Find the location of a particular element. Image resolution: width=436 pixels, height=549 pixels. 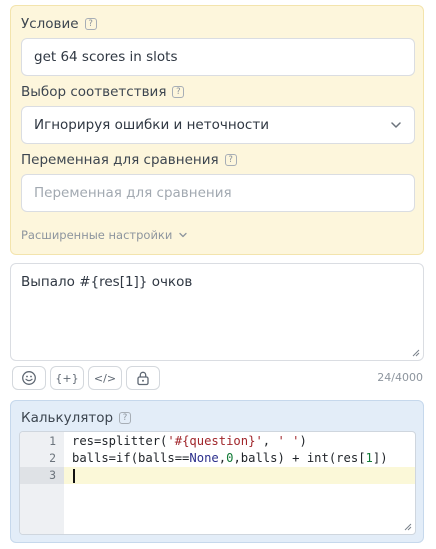

match-label-row: Выбор соответствия ? is located at coordinates (103, 92).